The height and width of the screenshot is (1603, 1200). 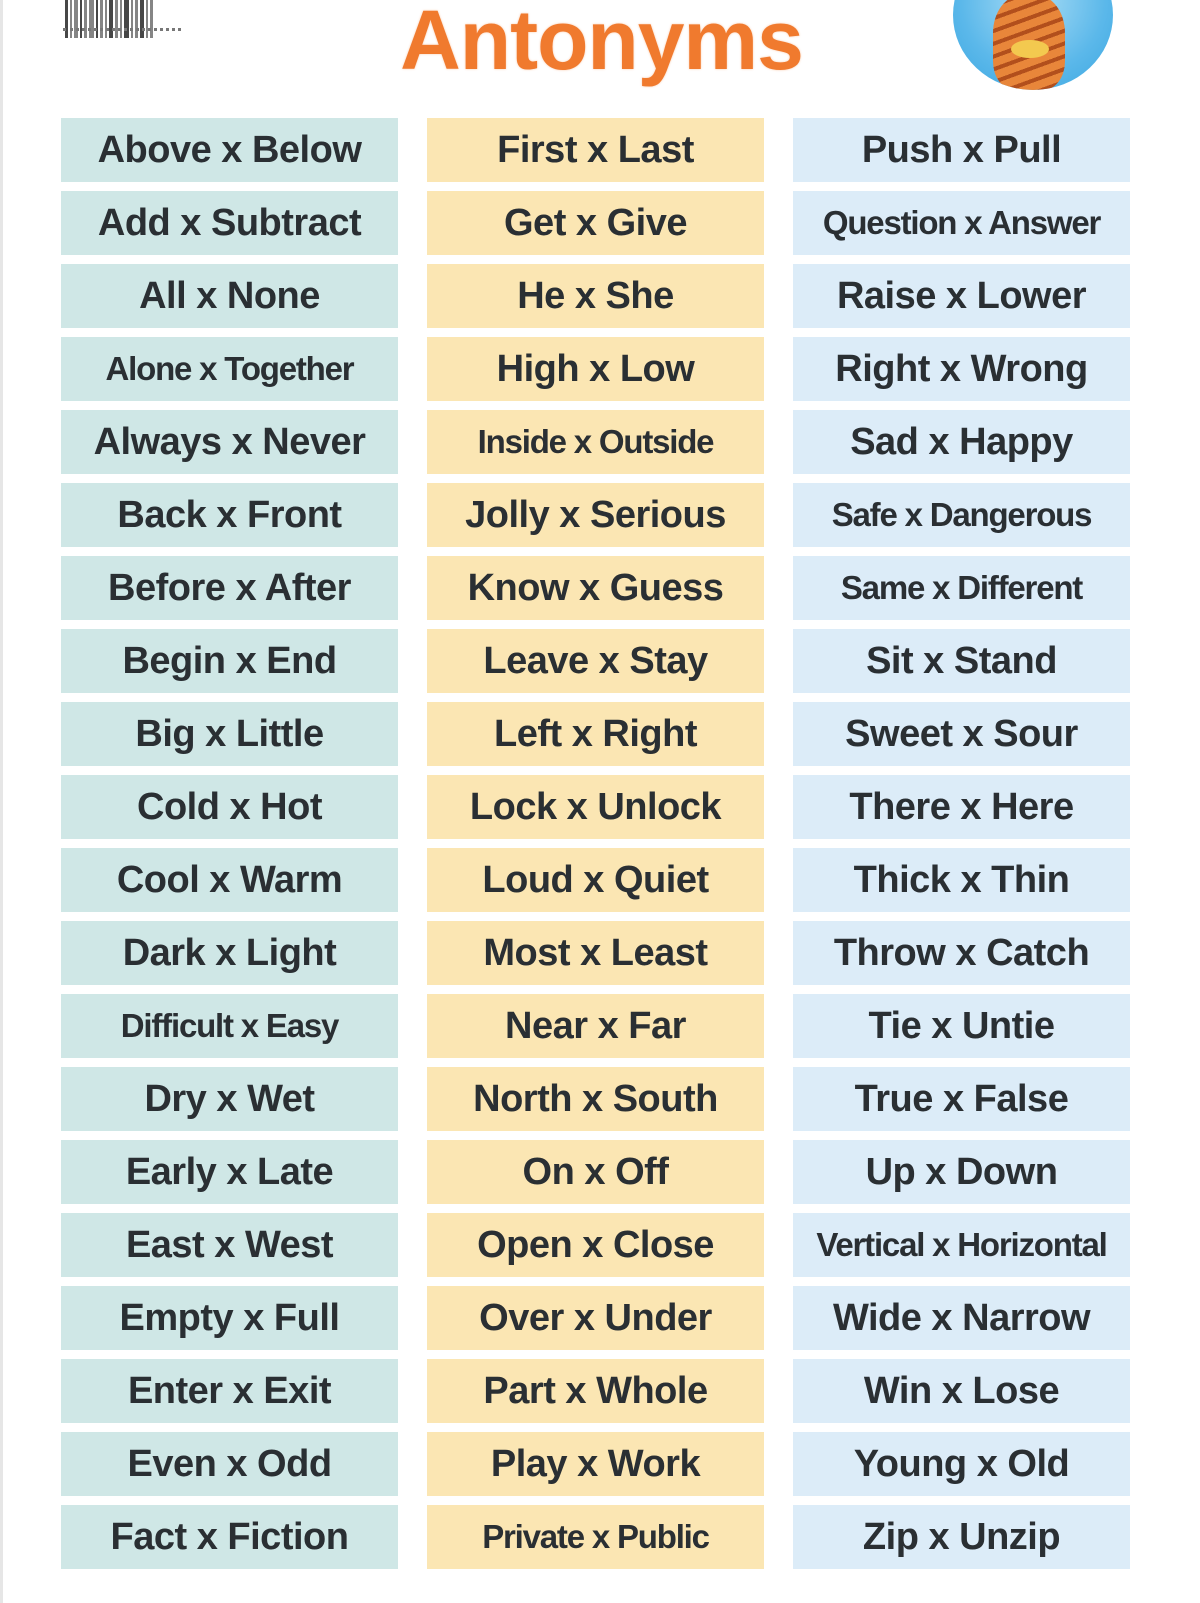 I want to click on antonym-pair: Enter x Exit, so click(x=229, y=1391).